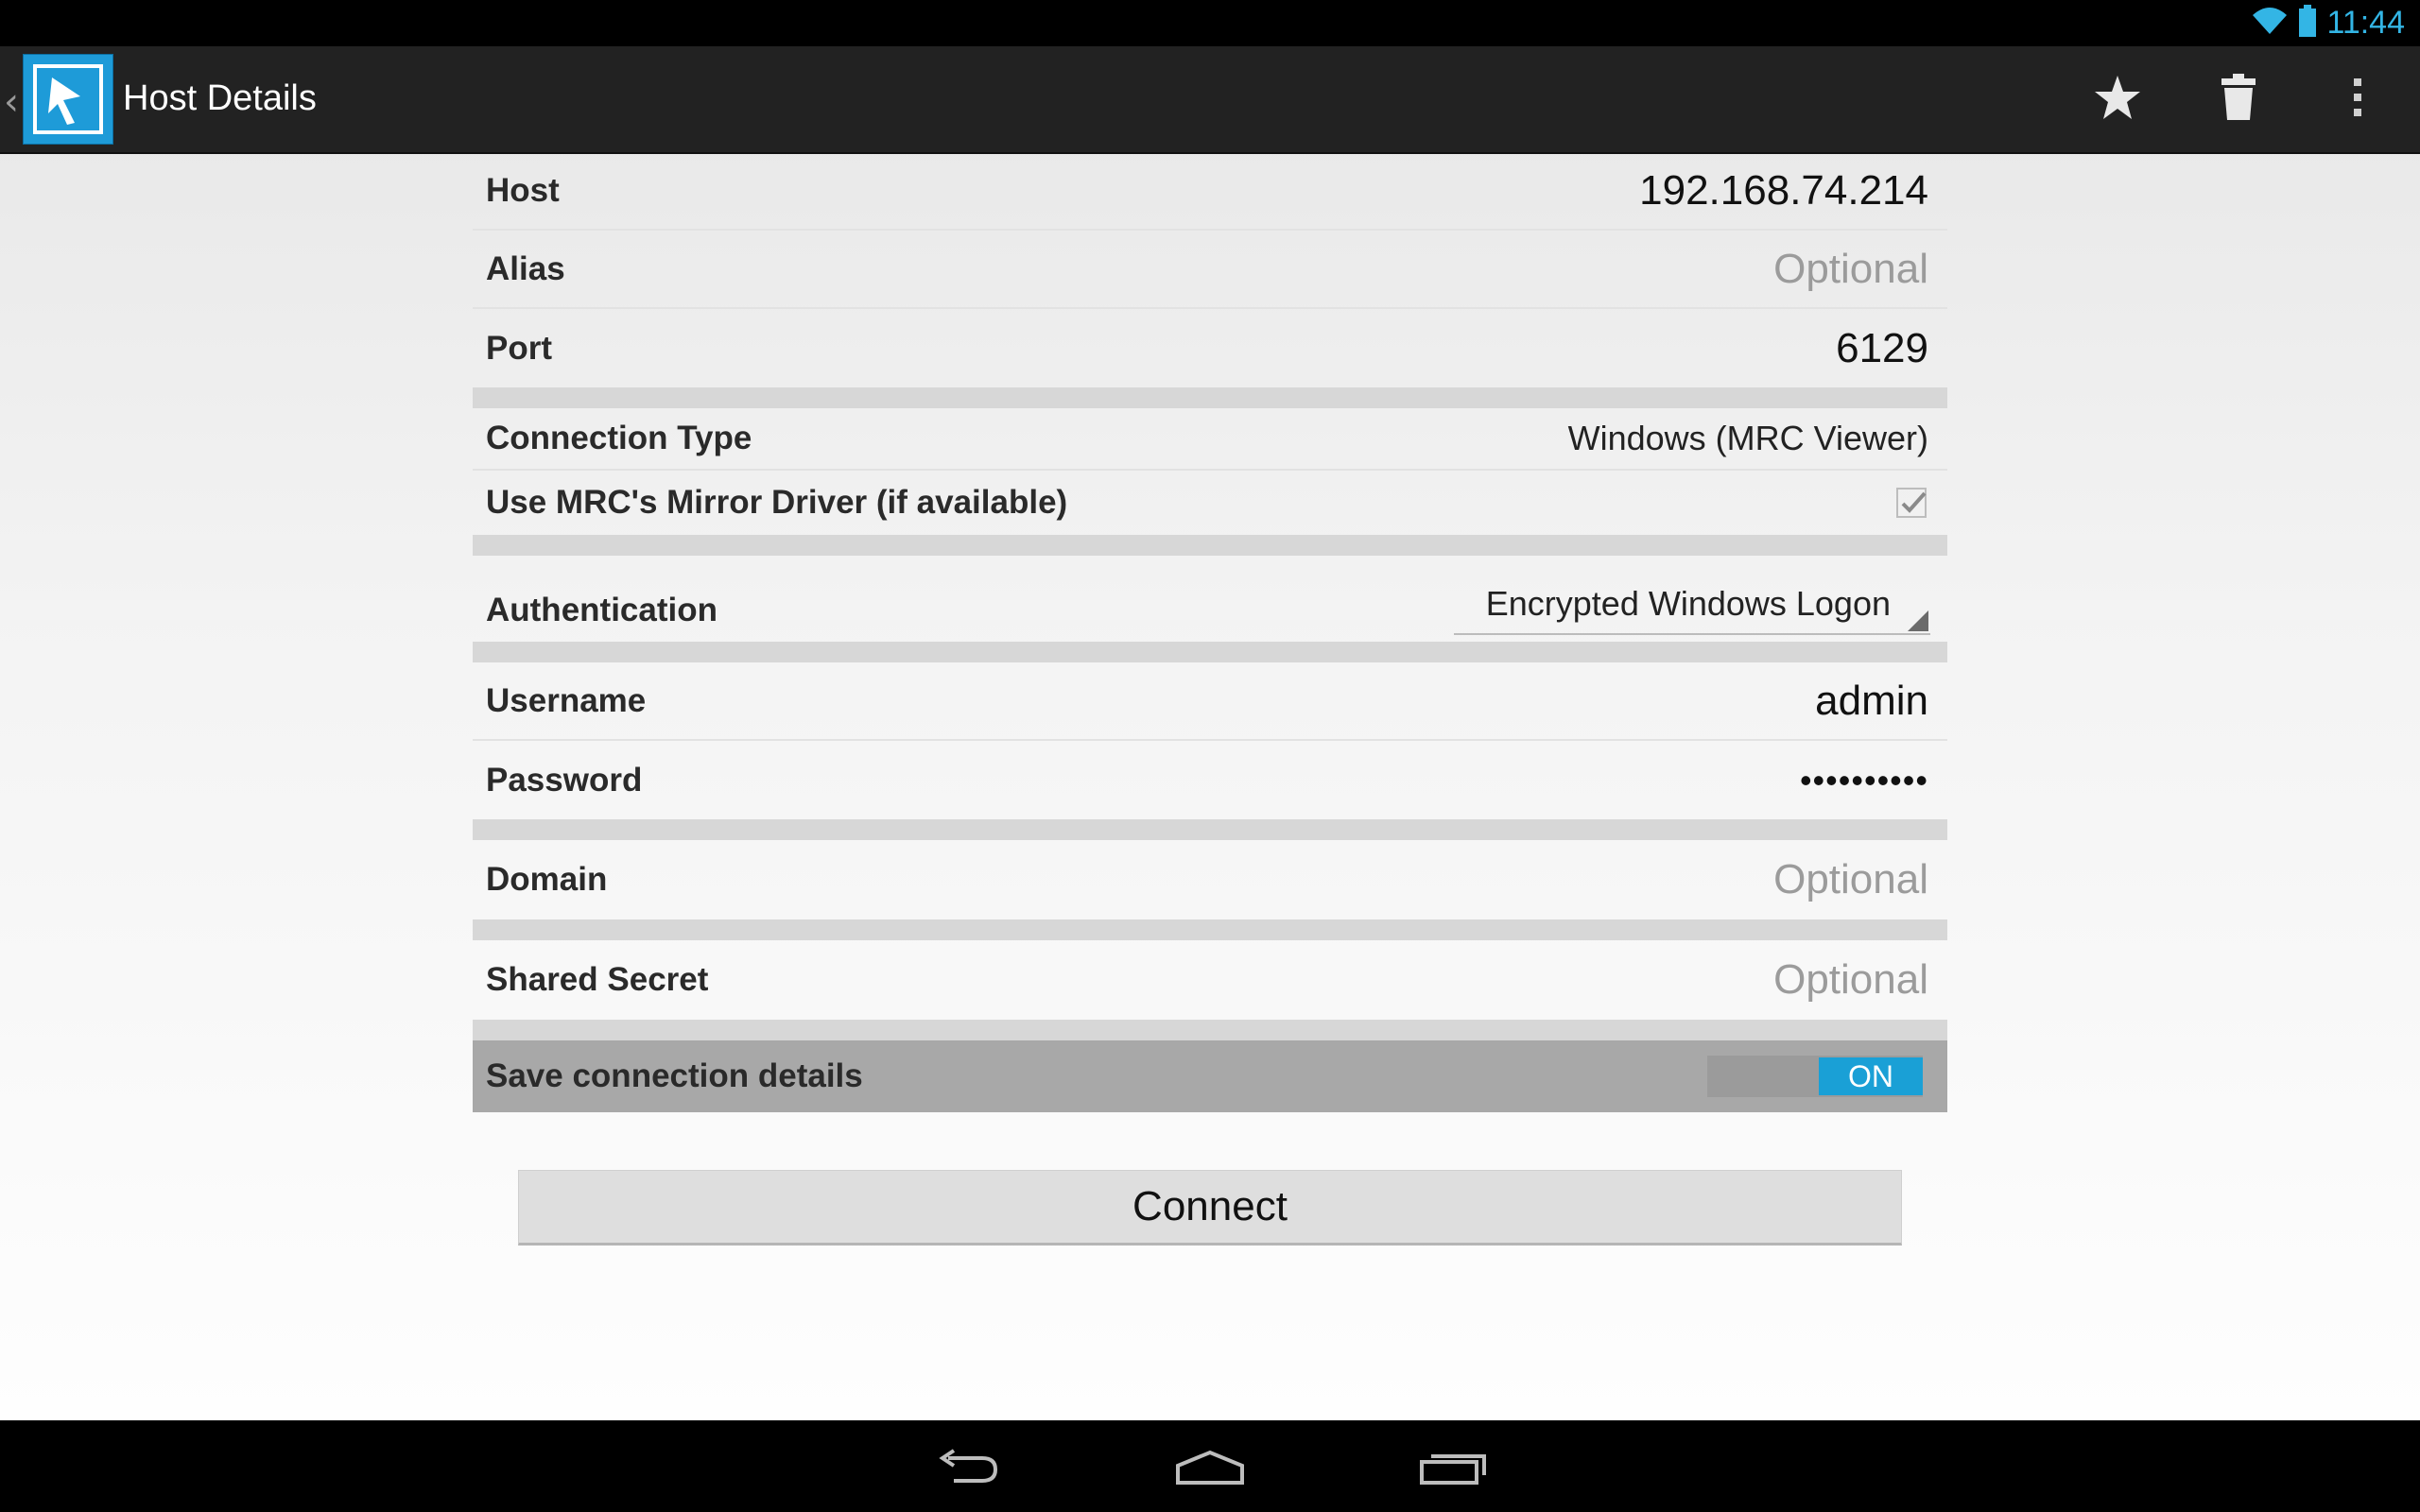 The width and height of the screenshot is (2420, 1512). What do you see at coordinates (525, 268) in the screenshot?
I see `alias-label: Alias` at bounding box center [525, 268].